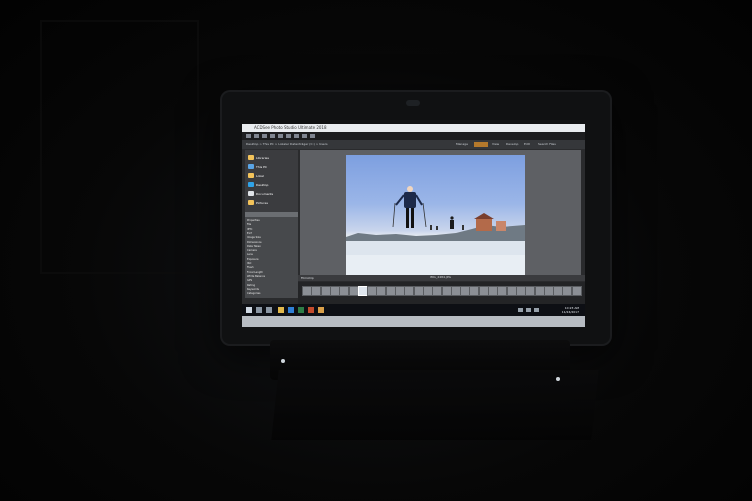 The width and height of the screenshot is (752, 501). What do you see at coordinates (321, 310) in the screenshot?
I see `acdsee-icon` at bounding box center [321, 310].